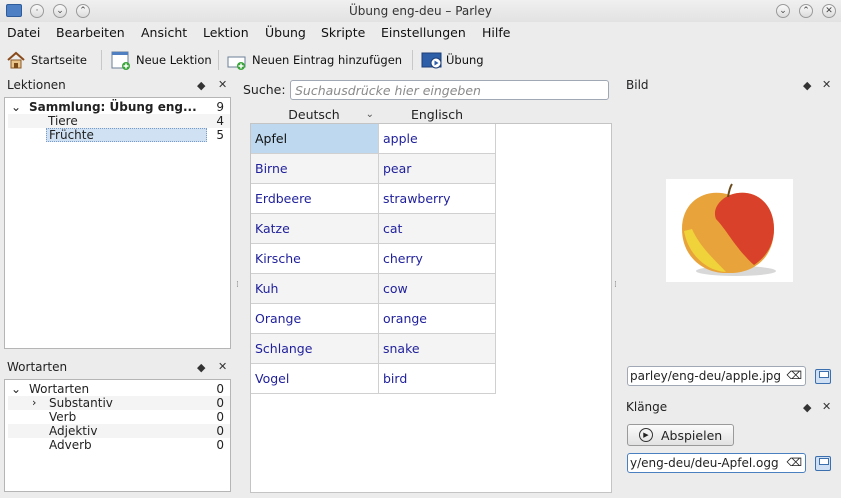 Image resolution: width=841 pixels, height=498 pixels. Describe the element at coordinates (315, 379) in the screenshot. I see `cell-deutsch: Vogel` at that location.